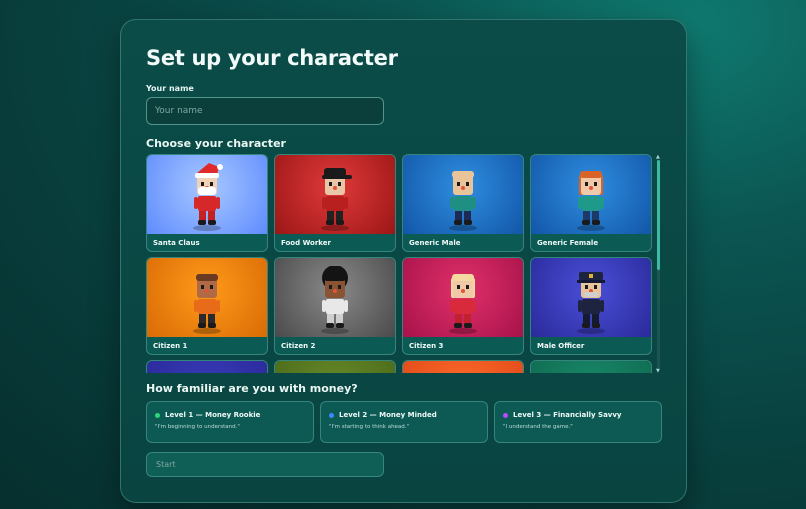 This screenshot has height=509, width=806. I want to click on character-card: Citizen 3, so click(463, 306).